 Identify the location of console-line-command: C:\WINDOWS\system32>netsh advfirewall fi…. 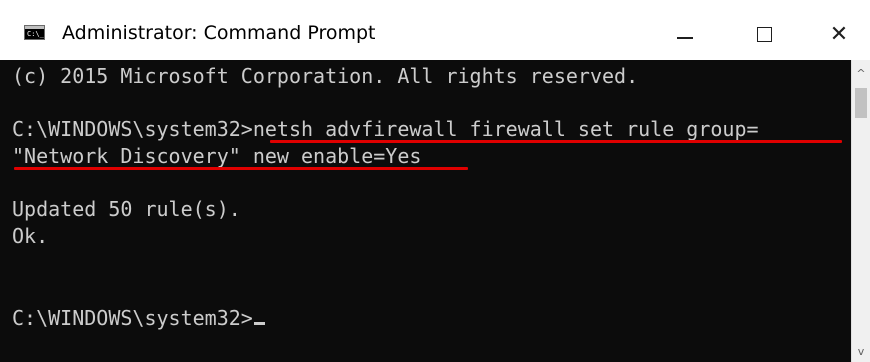
(385, 129).